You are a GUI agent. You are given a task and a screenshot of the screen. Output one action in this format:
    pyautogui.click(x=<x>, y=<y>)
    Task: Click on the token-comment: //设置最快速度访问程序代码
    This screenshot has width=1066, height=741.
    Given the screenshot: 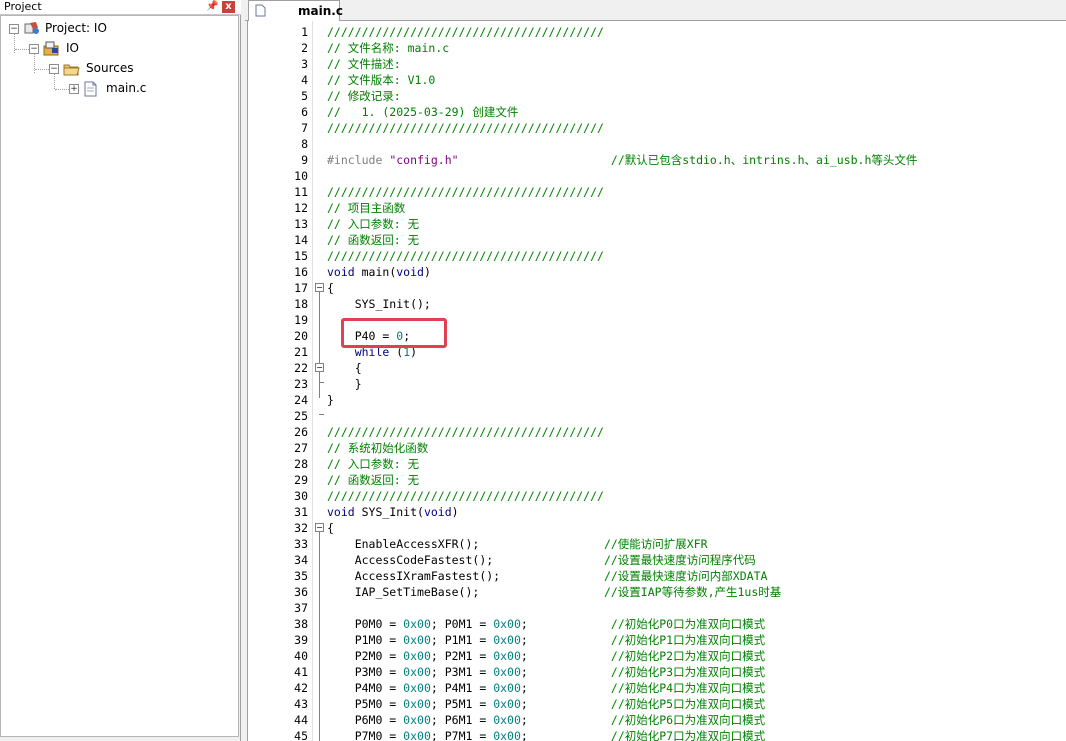 What is the action you would take?
    pyautogui.click(x=679, y=560)
    